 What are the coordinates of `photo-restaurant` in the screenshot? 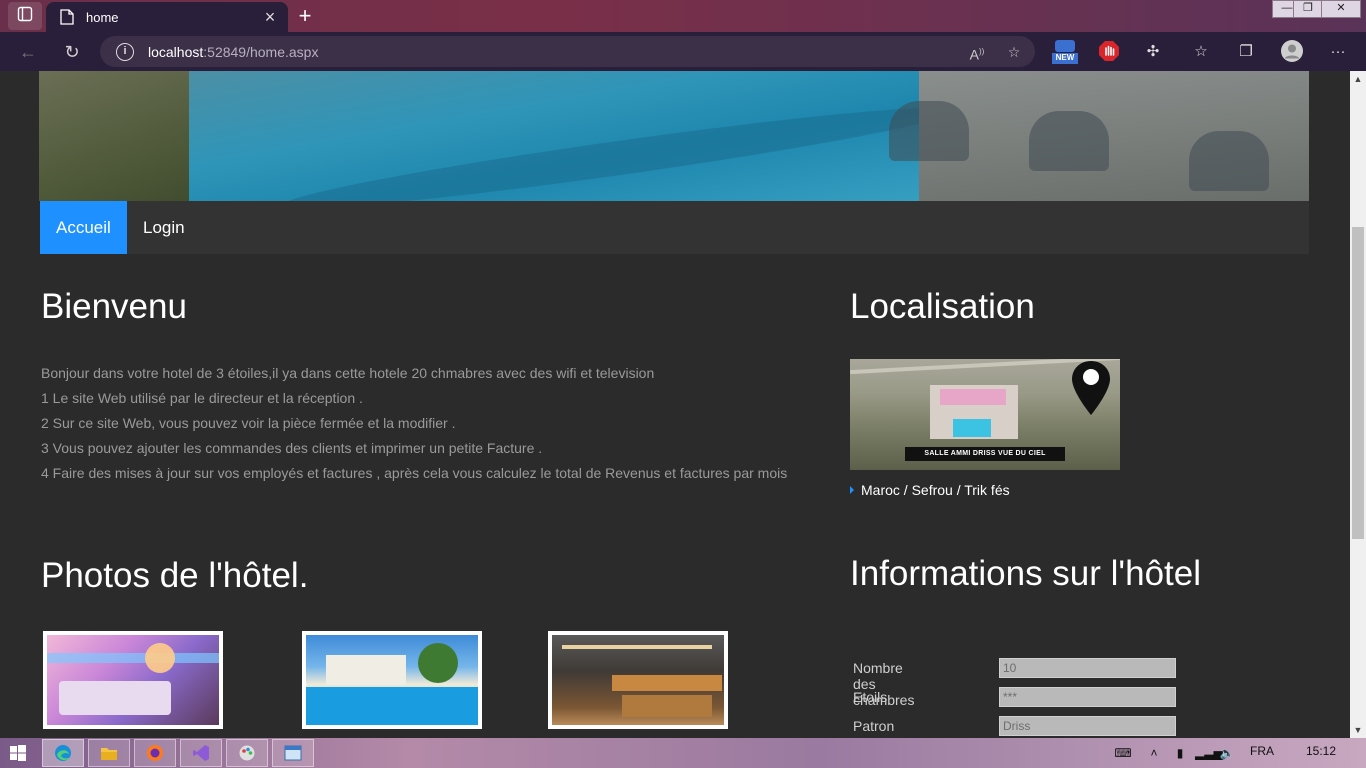 It's located at (638, 680).